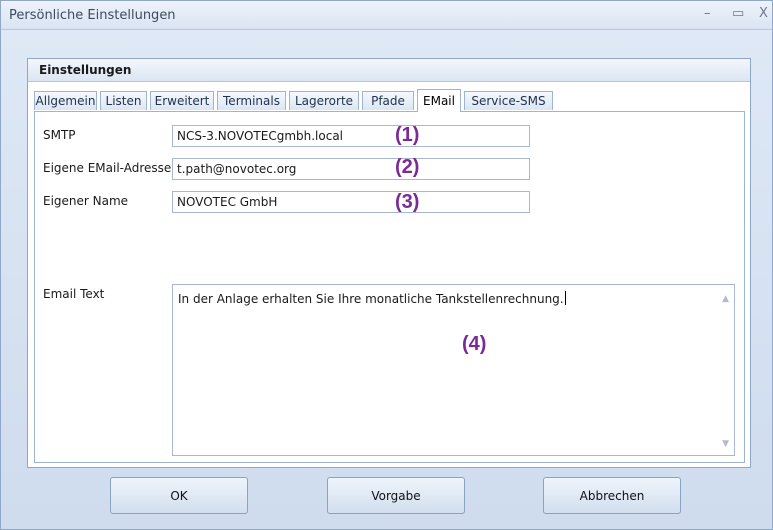 The width and height of the screenshot is (773, 530). I want to click on own-name-label: Eigener Name, so click(86, 201).